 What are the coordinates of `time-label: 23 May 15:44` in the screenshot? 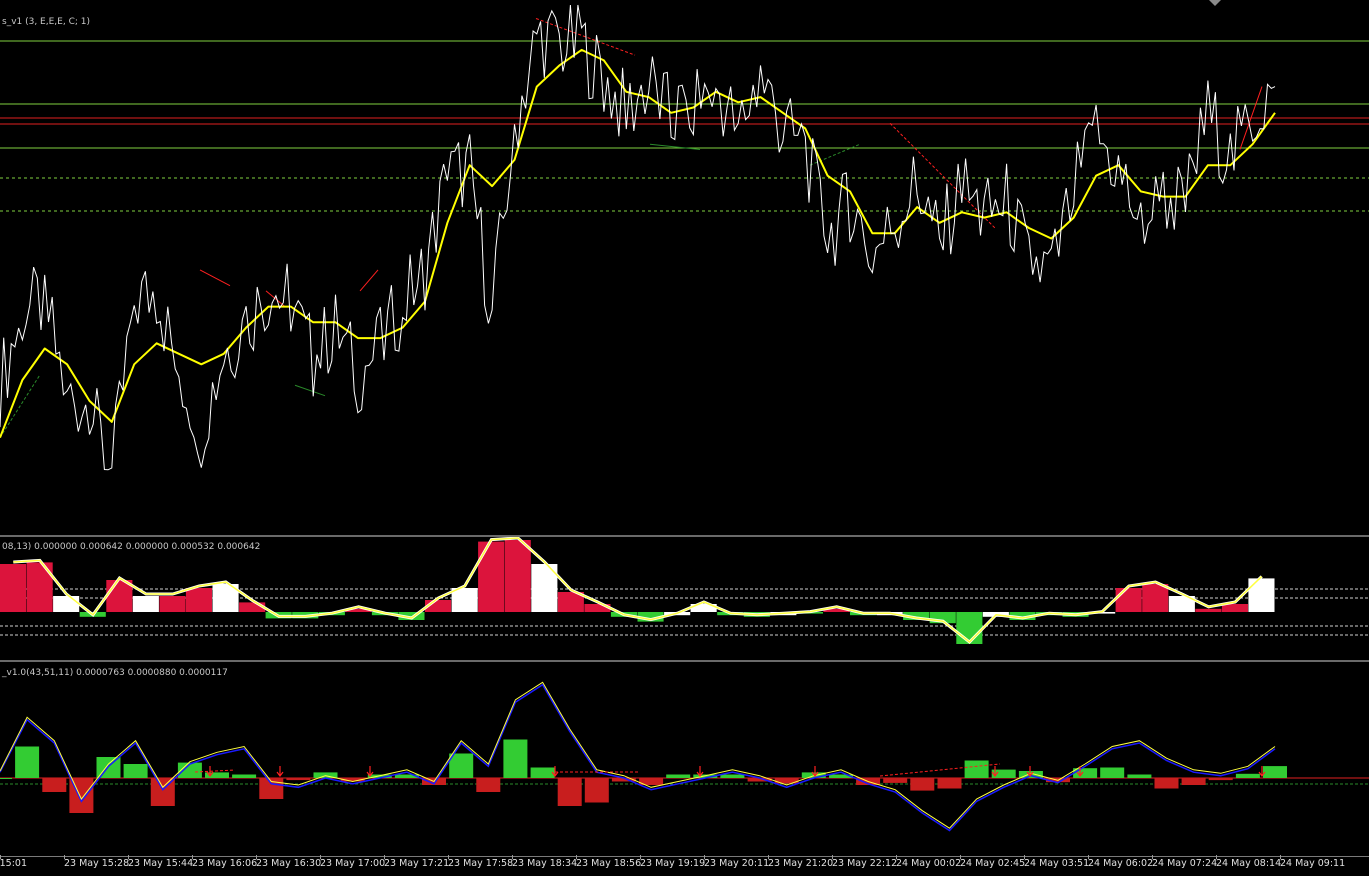 It's located at (161, 863).